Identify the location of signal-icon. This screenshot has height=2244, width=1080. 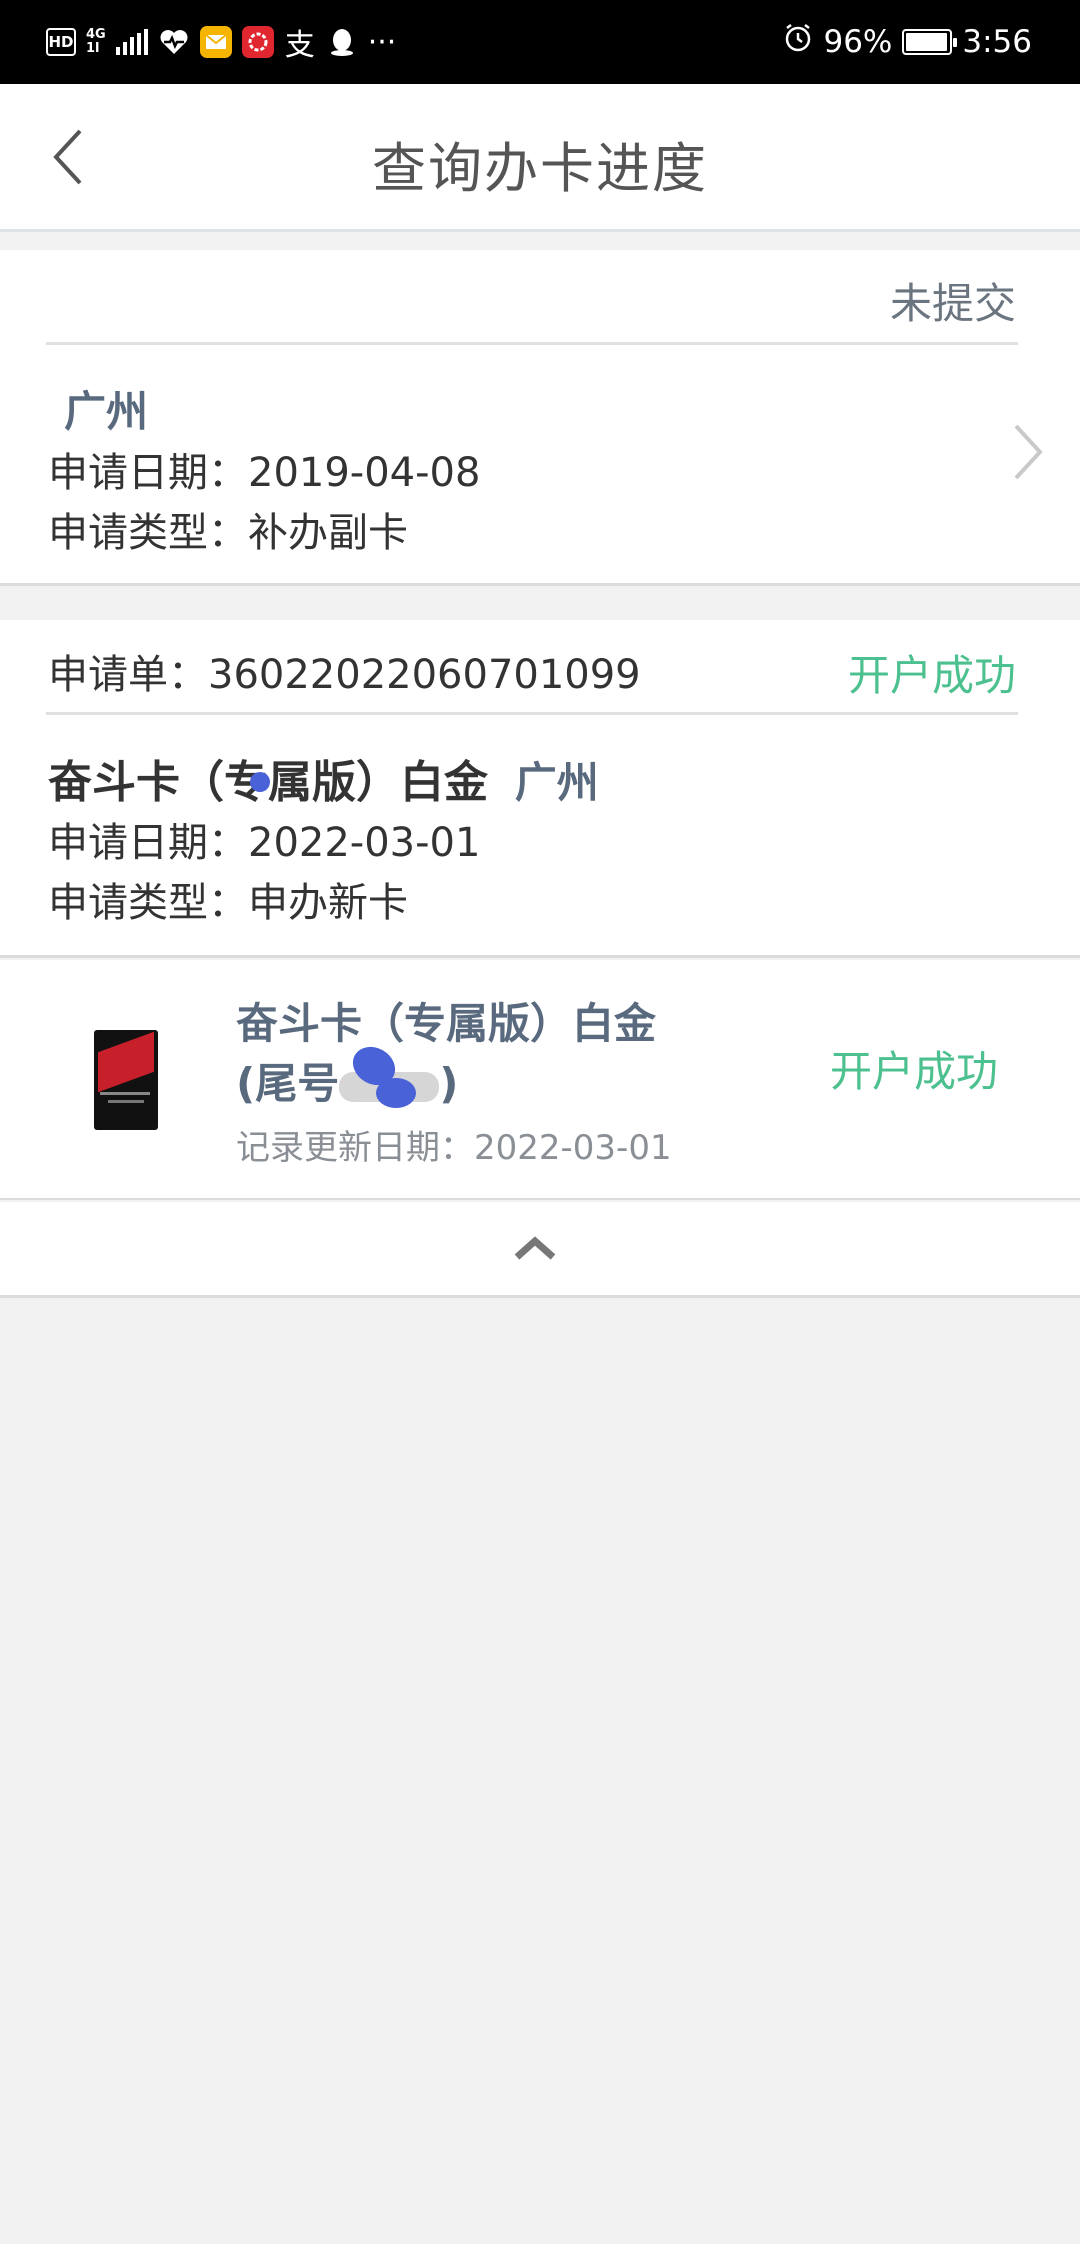
(131, 42).